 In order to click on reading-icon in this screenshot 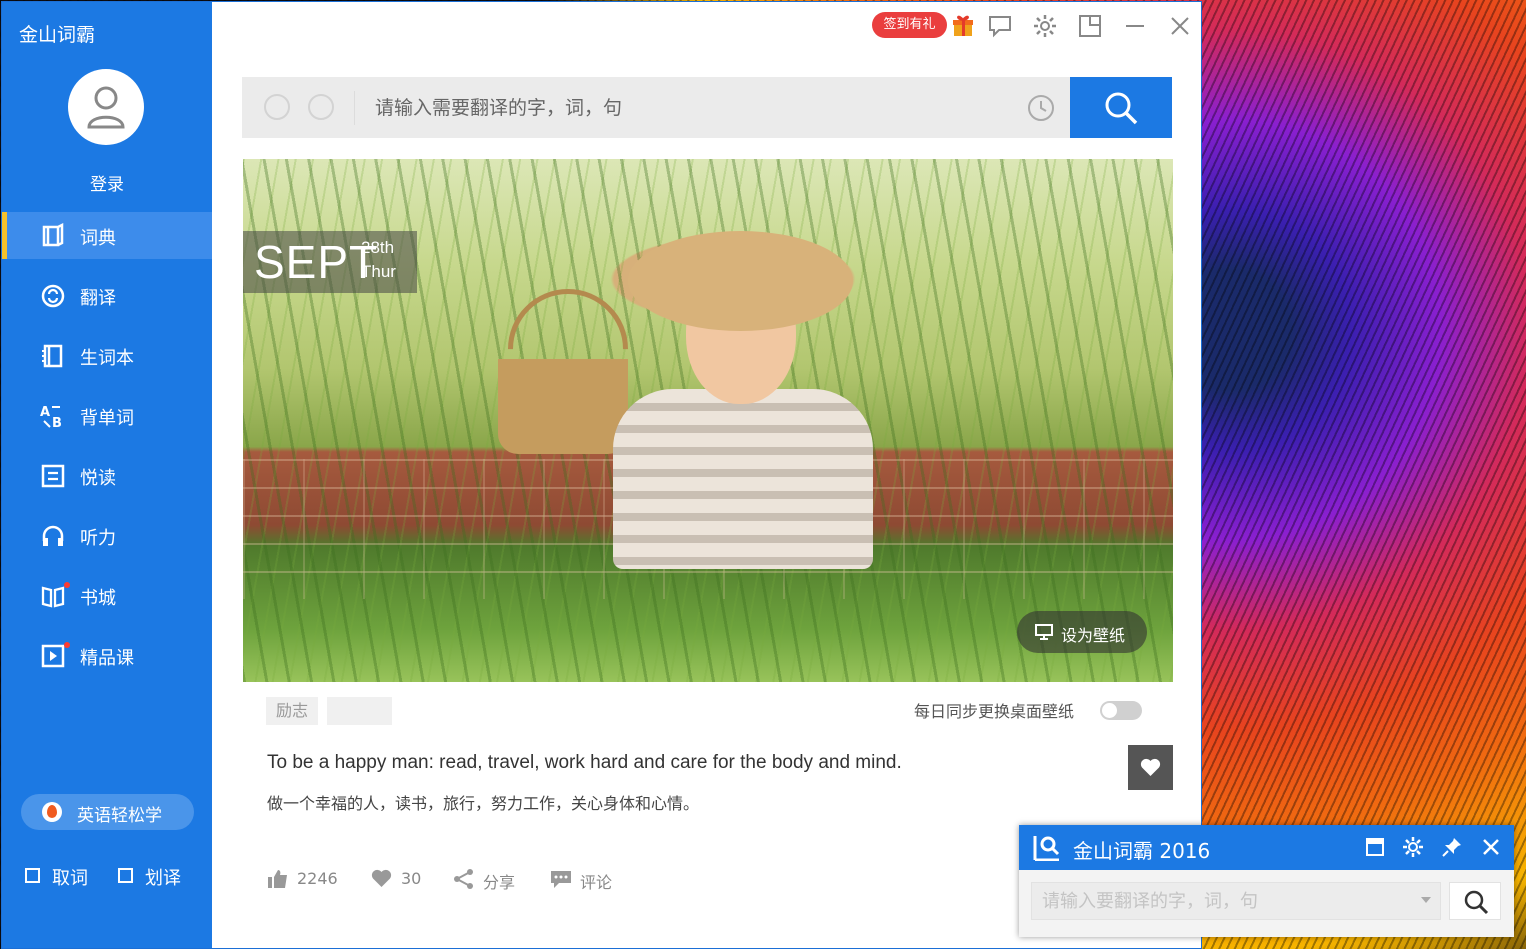, I will do `click(53, 476)`.